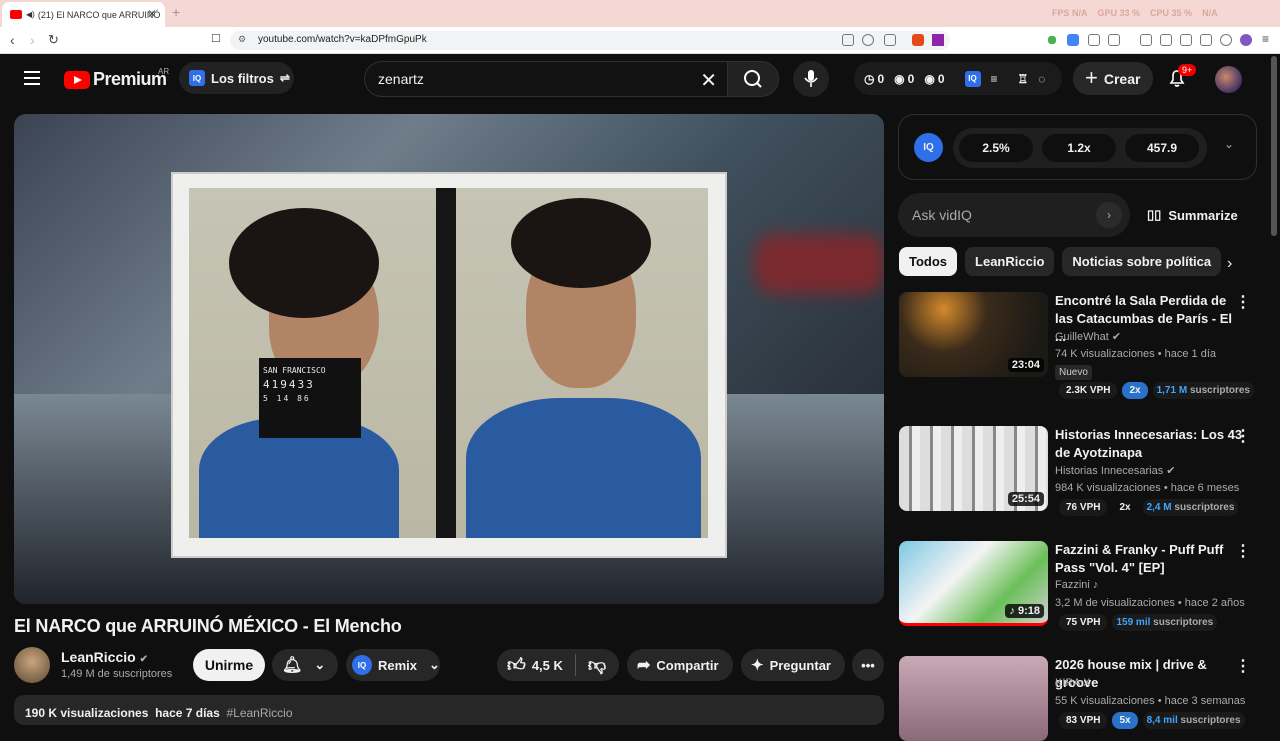 This screenshot has height=741, width=1280. Describe the element at coordinates (83, 14) in the screenshot. I see `browser-tab: ◀) (21) El NARCO que ARRUINÓ ✕` at that location.